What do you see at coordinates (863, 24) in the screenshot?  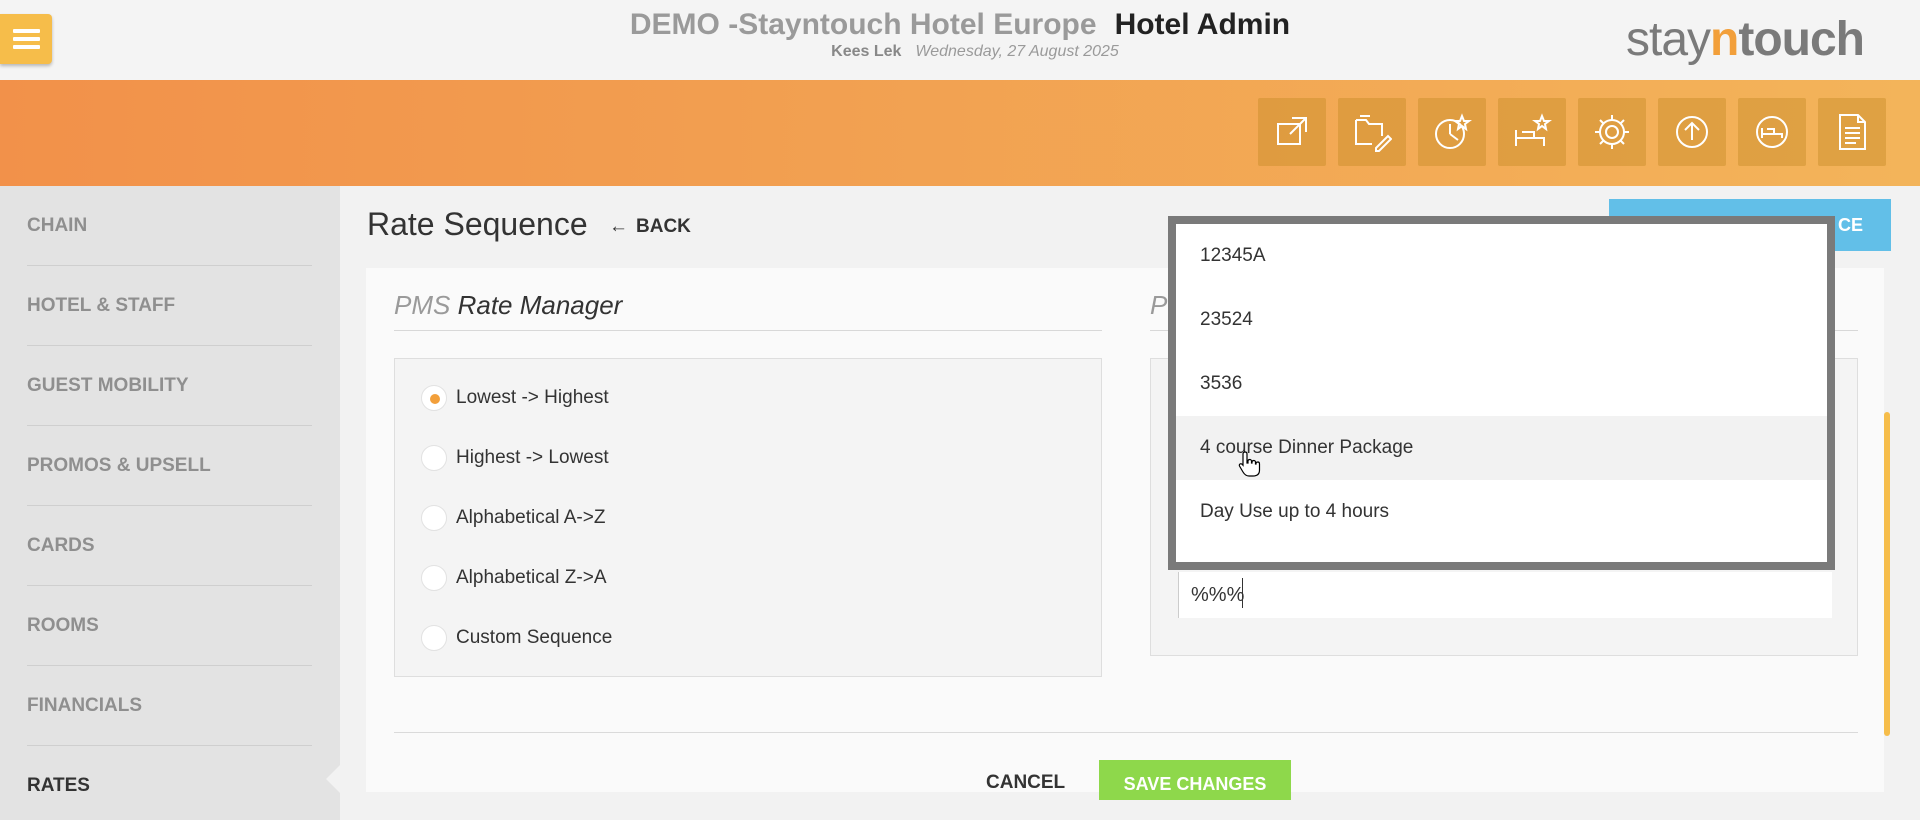 I see `hotel-name: DEMO -Stayntouch Hotel Europe` at bounding box center [863, 24].